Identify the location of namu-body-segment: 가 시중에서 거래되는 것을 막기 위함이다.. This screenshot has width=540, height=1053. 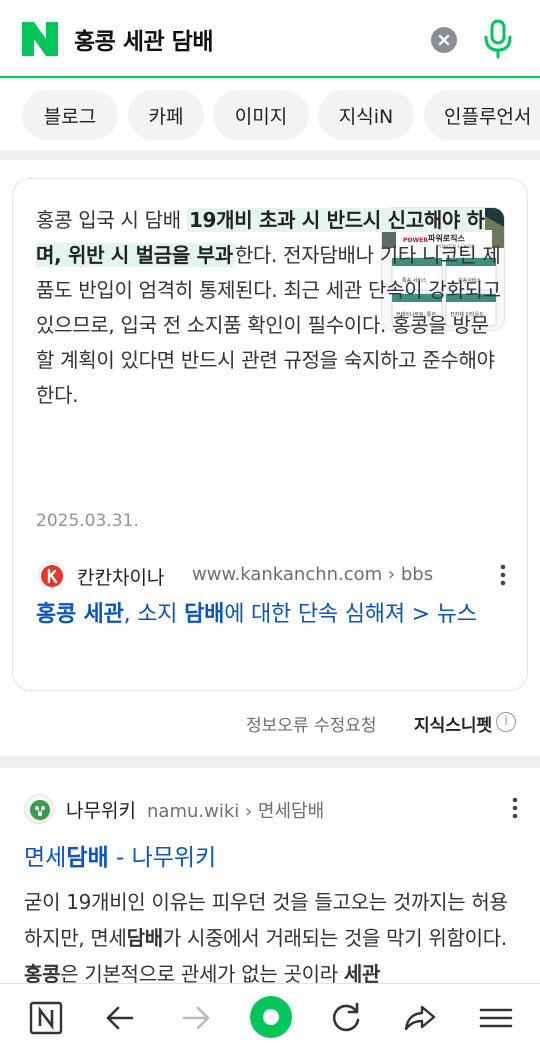
(334, 938).